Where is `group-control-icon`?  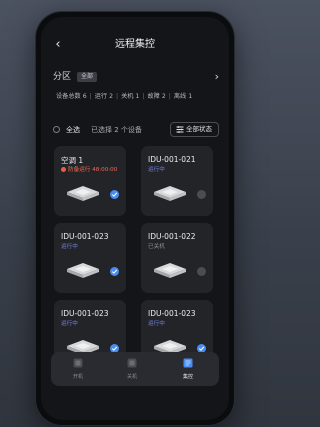 group-control-icon is located at coordinates (188, 363).